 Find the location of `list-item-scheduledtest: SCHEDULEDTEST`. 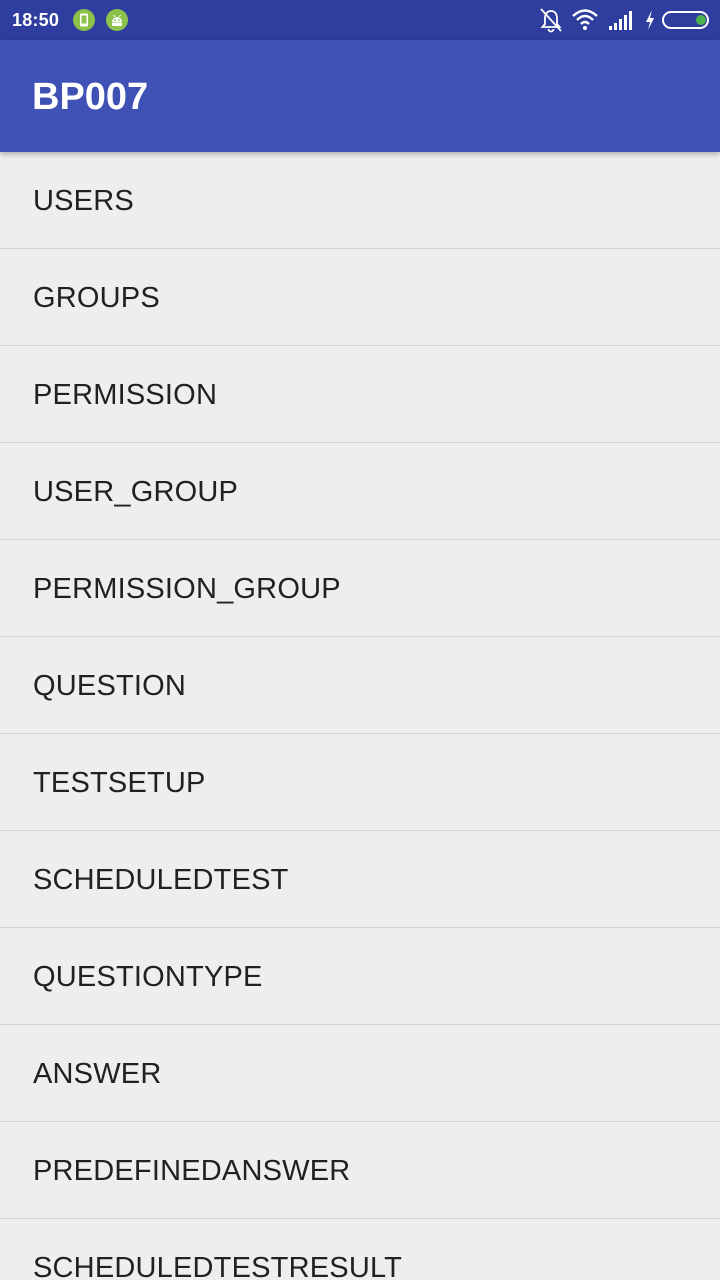

list-item-scheduledtest: SCHEDULEDTEST is located at coordinates (360, 879).